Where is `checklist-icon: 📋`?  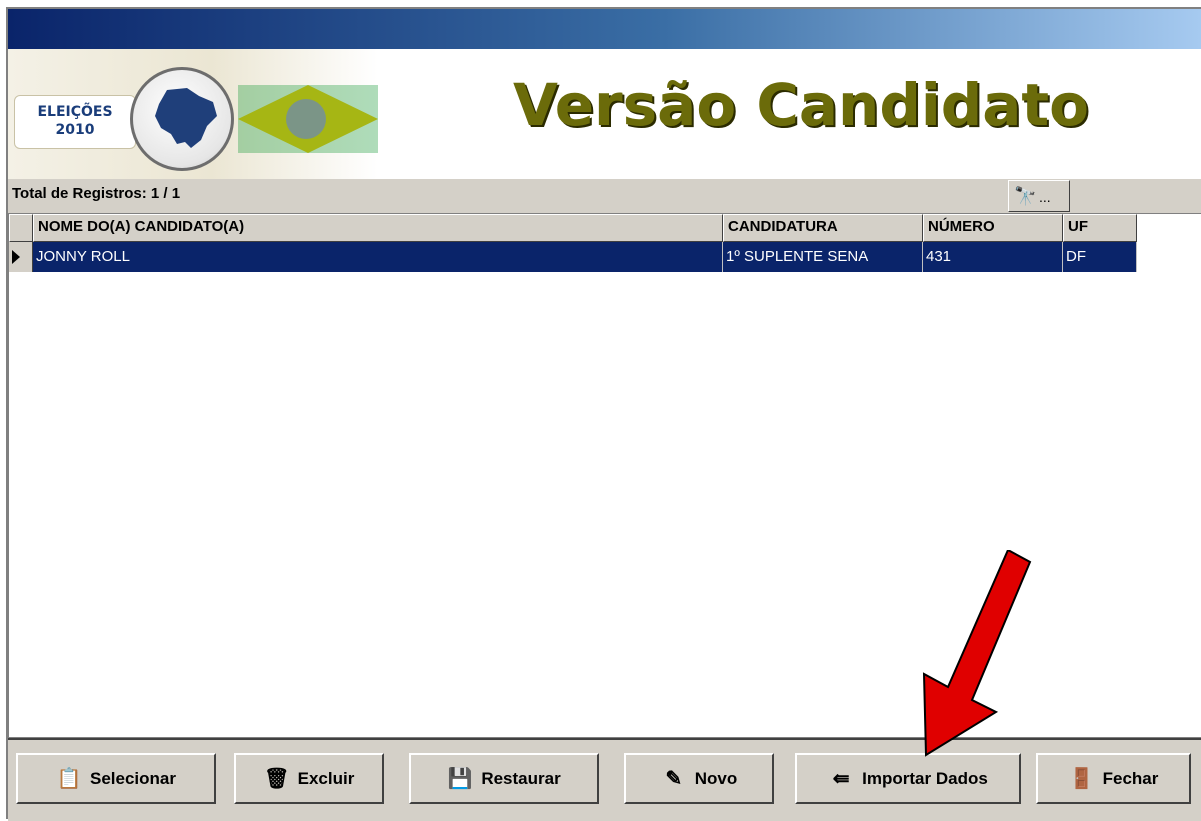 checklist-icon: 📋 is located at coordinates (69, 778).